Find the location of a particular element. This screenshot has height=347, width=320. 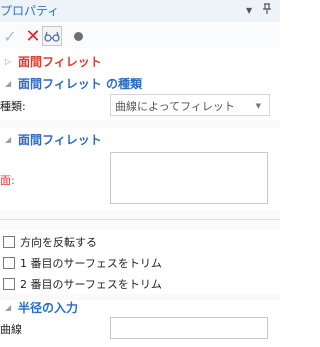

check-icon: ✓ is located at coordinates (10, 36).